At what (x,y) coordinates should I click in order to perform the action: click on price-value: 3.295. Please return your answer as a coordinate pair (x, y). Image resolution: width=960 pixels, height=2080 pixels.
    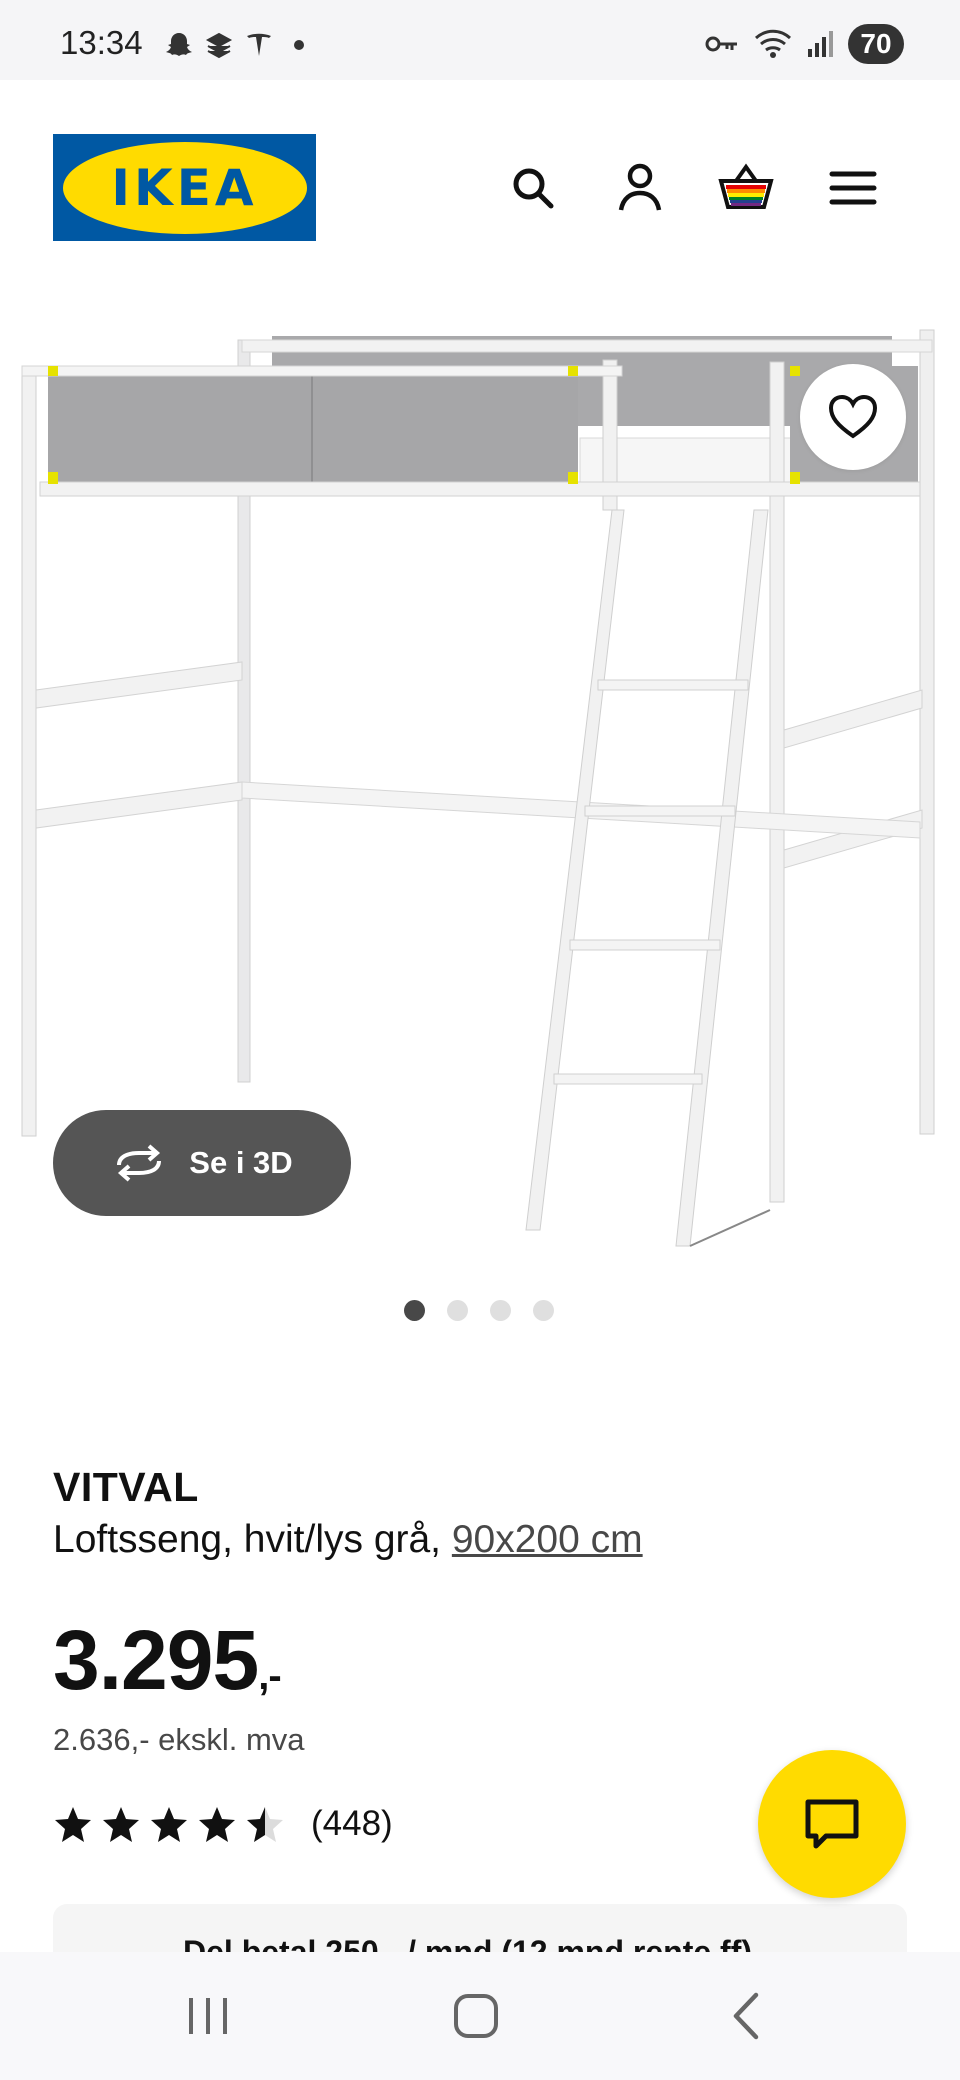
    Looking at the image, I should click on (156, 1660).